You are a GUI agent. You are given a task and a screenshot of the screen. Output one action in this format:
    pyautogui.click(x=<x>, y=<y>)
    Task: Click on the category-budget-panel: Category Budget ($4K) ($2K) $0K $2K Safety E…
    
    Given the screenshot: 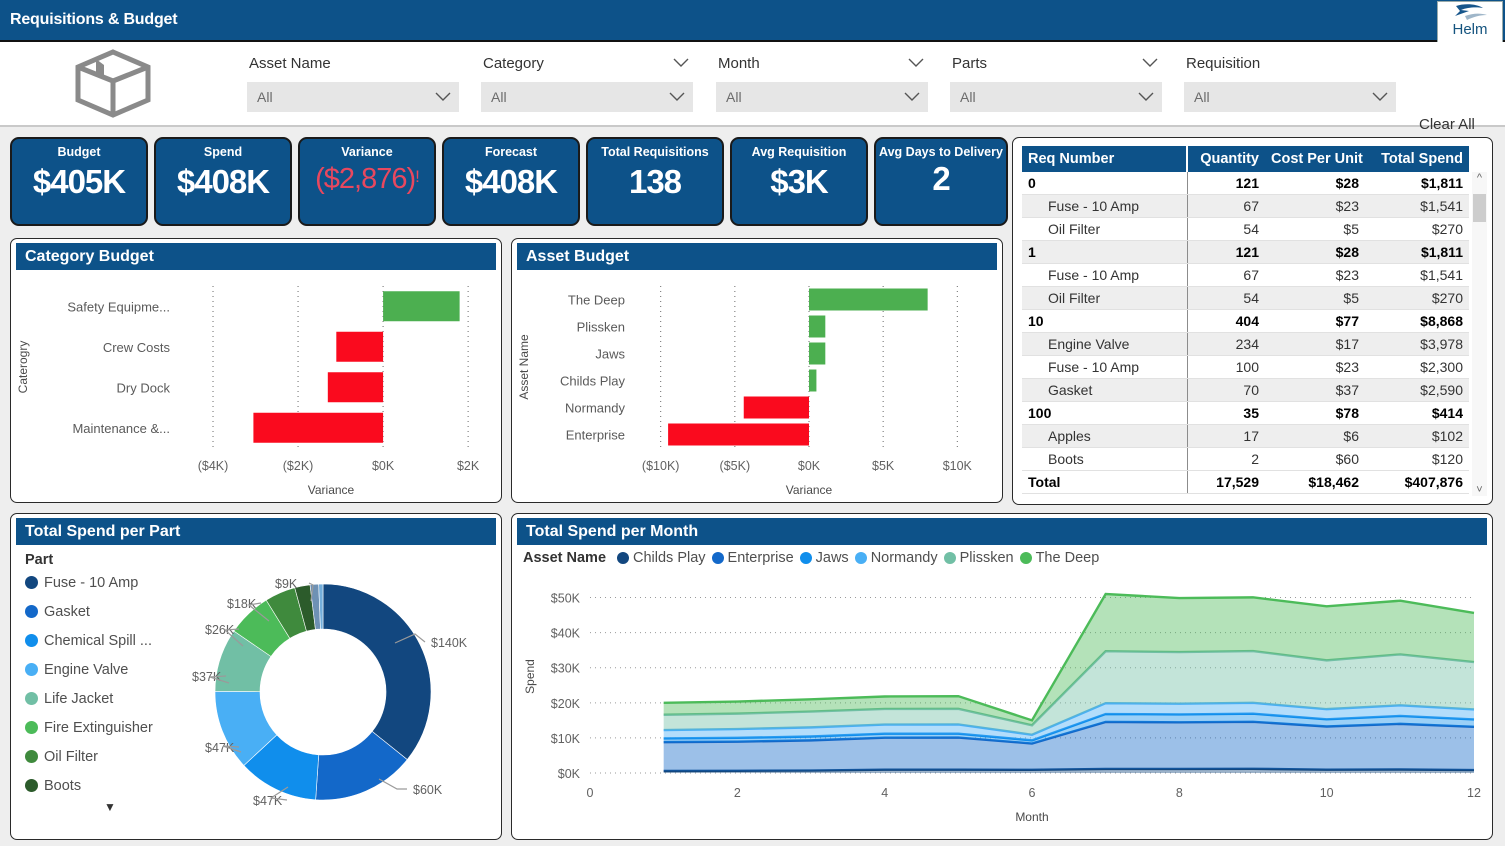 What is the action you would take?
    pyautogui.click(x=256, y=370)
    